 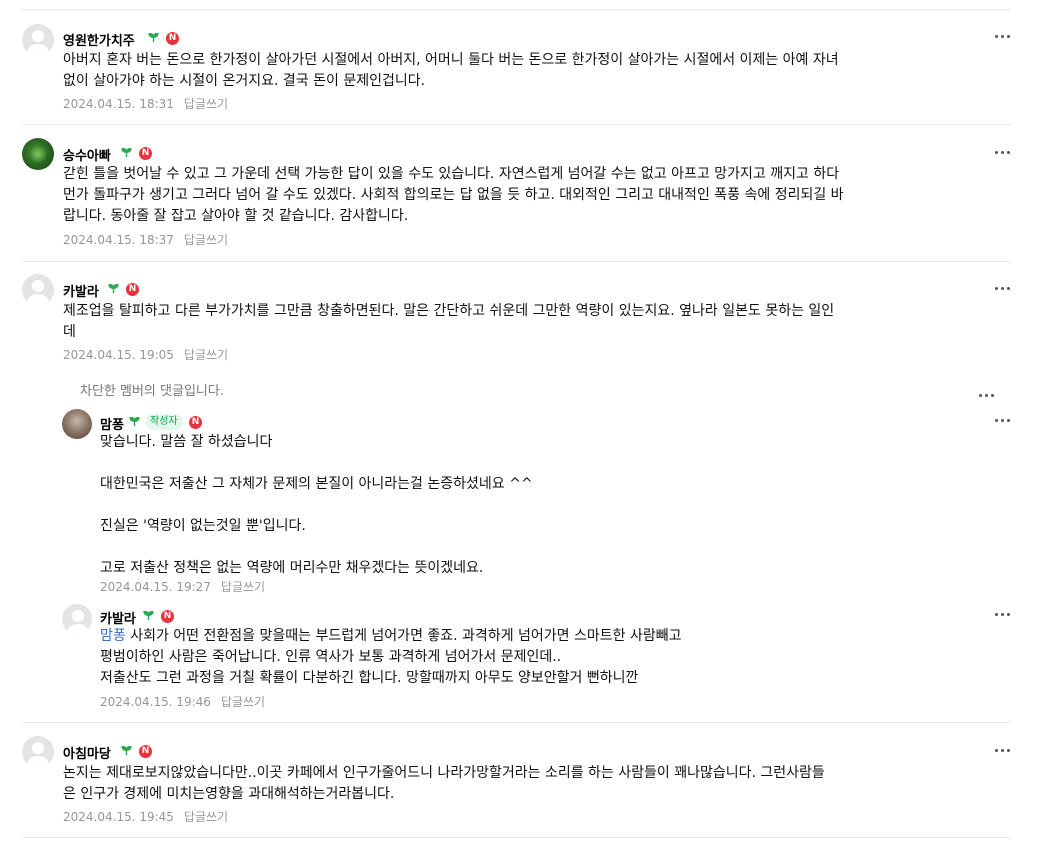 I want to click on comment-meta: 2024.04.15. 18:37 답글쓰기, so click(x=145, y=239).